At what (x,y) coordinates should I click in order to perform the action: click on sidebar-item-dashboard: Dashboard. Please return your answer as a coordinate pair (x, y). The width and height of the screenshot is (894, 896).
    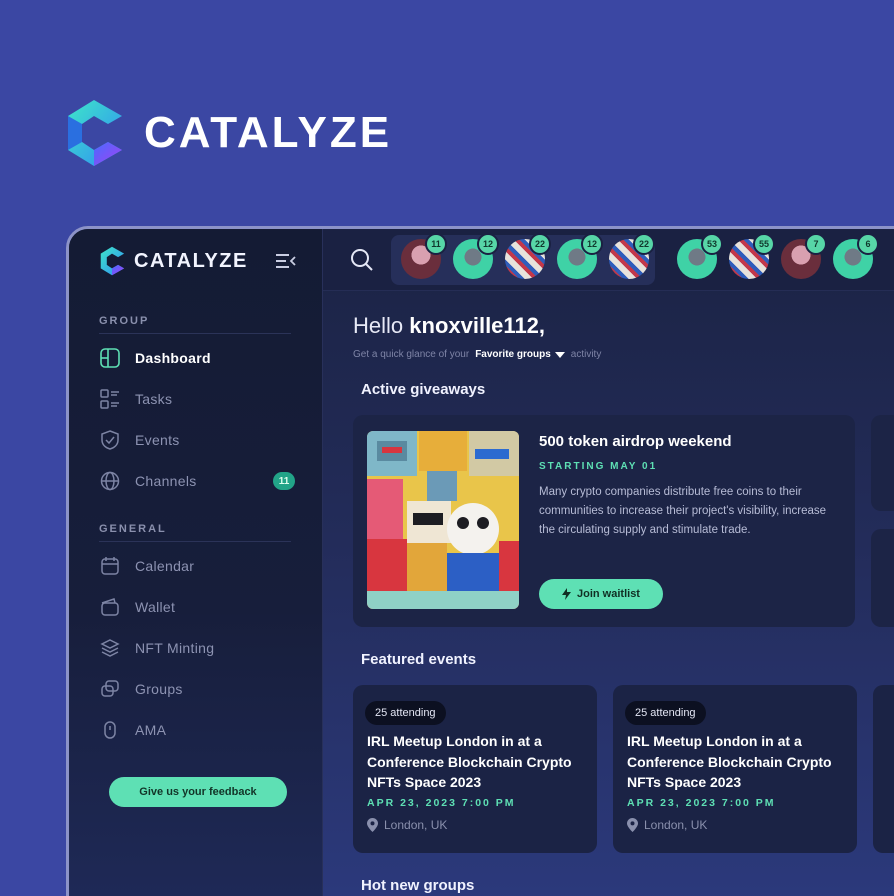
    Looking at the image, I should click on (197, 358).